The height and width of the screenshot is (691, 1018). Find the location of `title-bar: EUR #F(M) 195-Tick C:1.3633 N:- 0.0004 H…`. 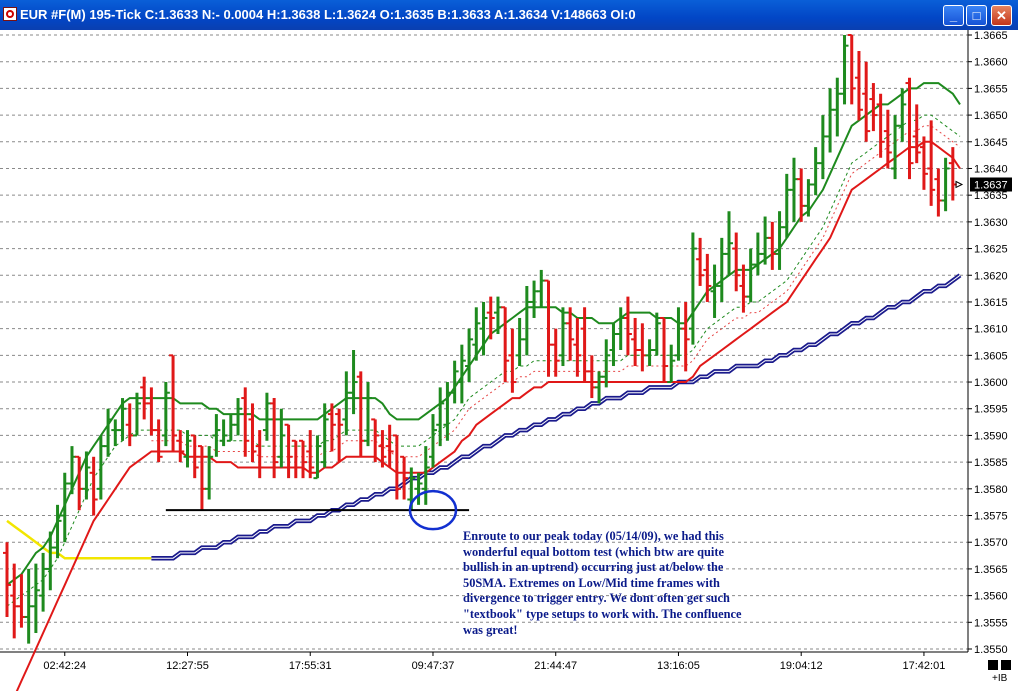

title-bar: EUR #F(M) 195-Tick C:1.3633 N:- 0.0004 H… is located at coordinates (509, 15).